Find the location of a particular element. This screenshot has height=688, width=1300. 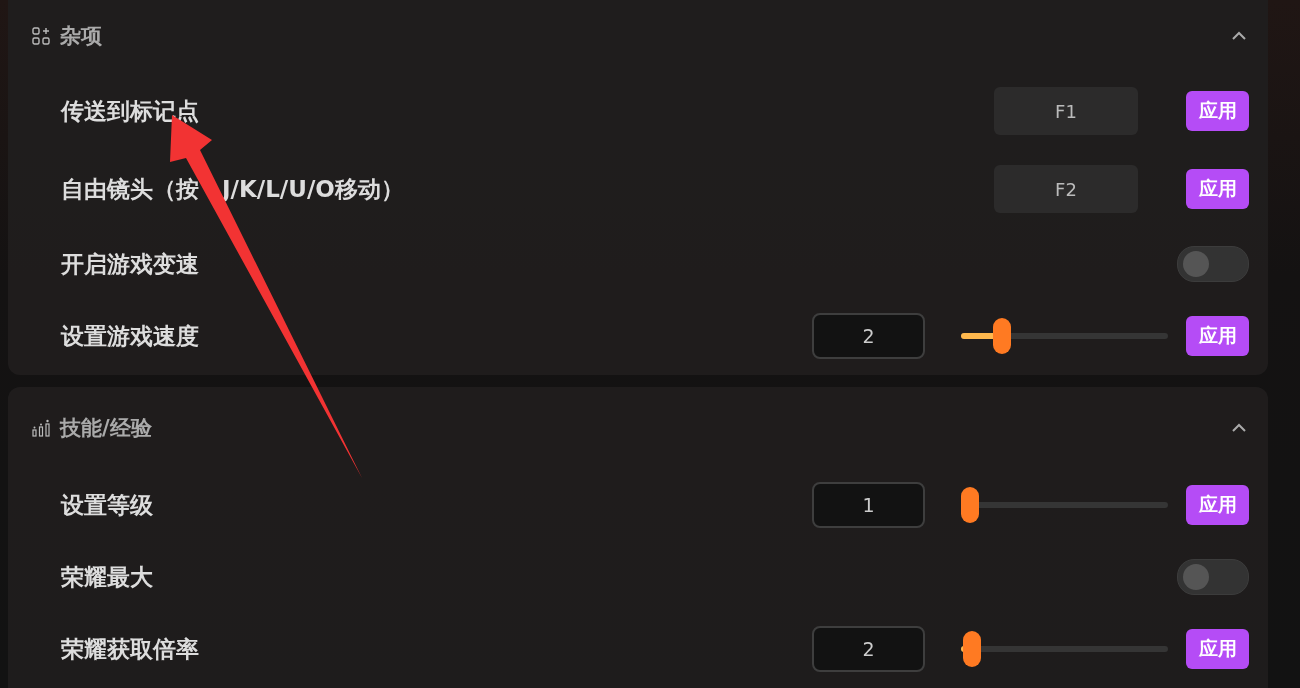

number-field: 1 is located at coordinates (868, 505).